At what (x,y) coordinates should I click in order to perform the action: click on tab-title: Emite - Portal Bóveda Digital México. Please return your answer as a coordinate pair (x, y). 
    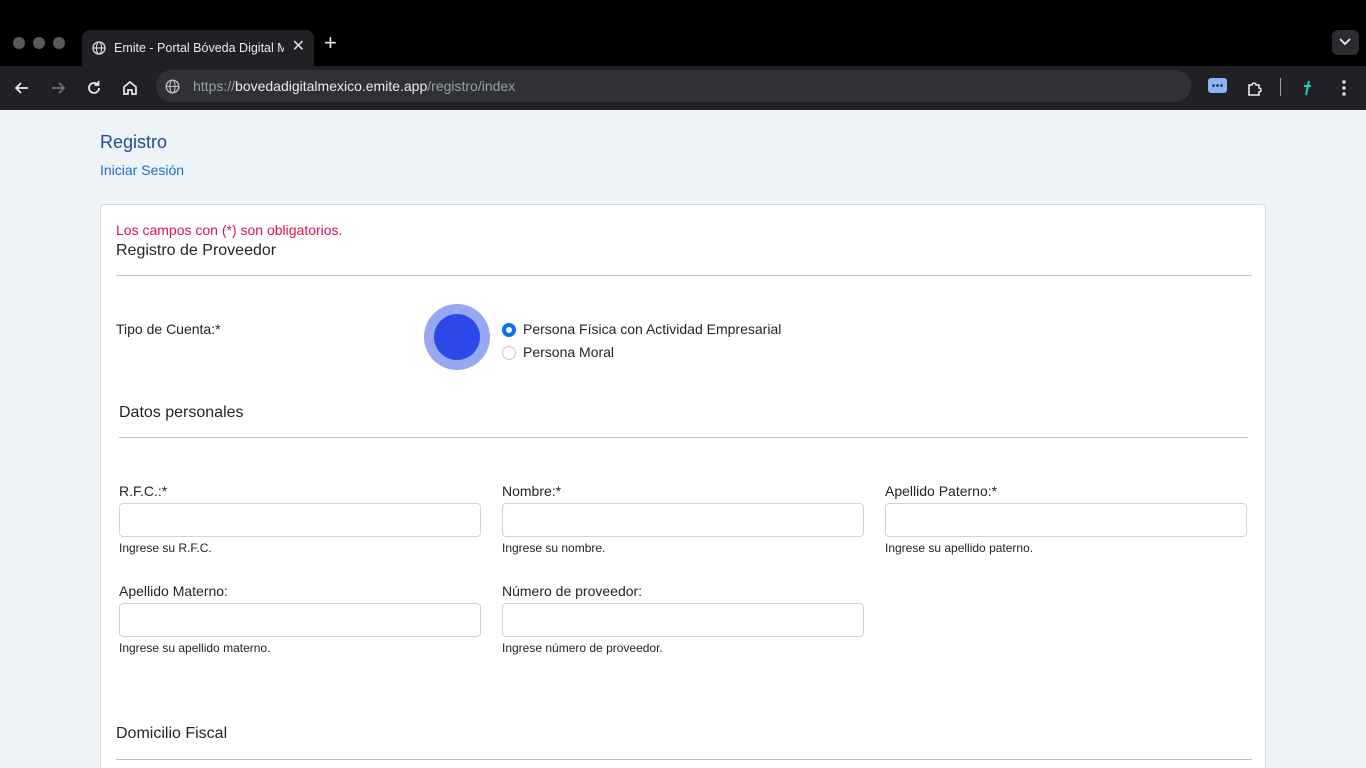
    Looking at the image, I should click on (199, 48).